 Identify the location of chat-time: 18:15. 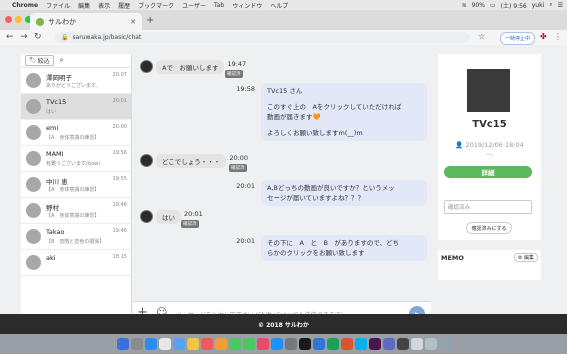
(119, 257).